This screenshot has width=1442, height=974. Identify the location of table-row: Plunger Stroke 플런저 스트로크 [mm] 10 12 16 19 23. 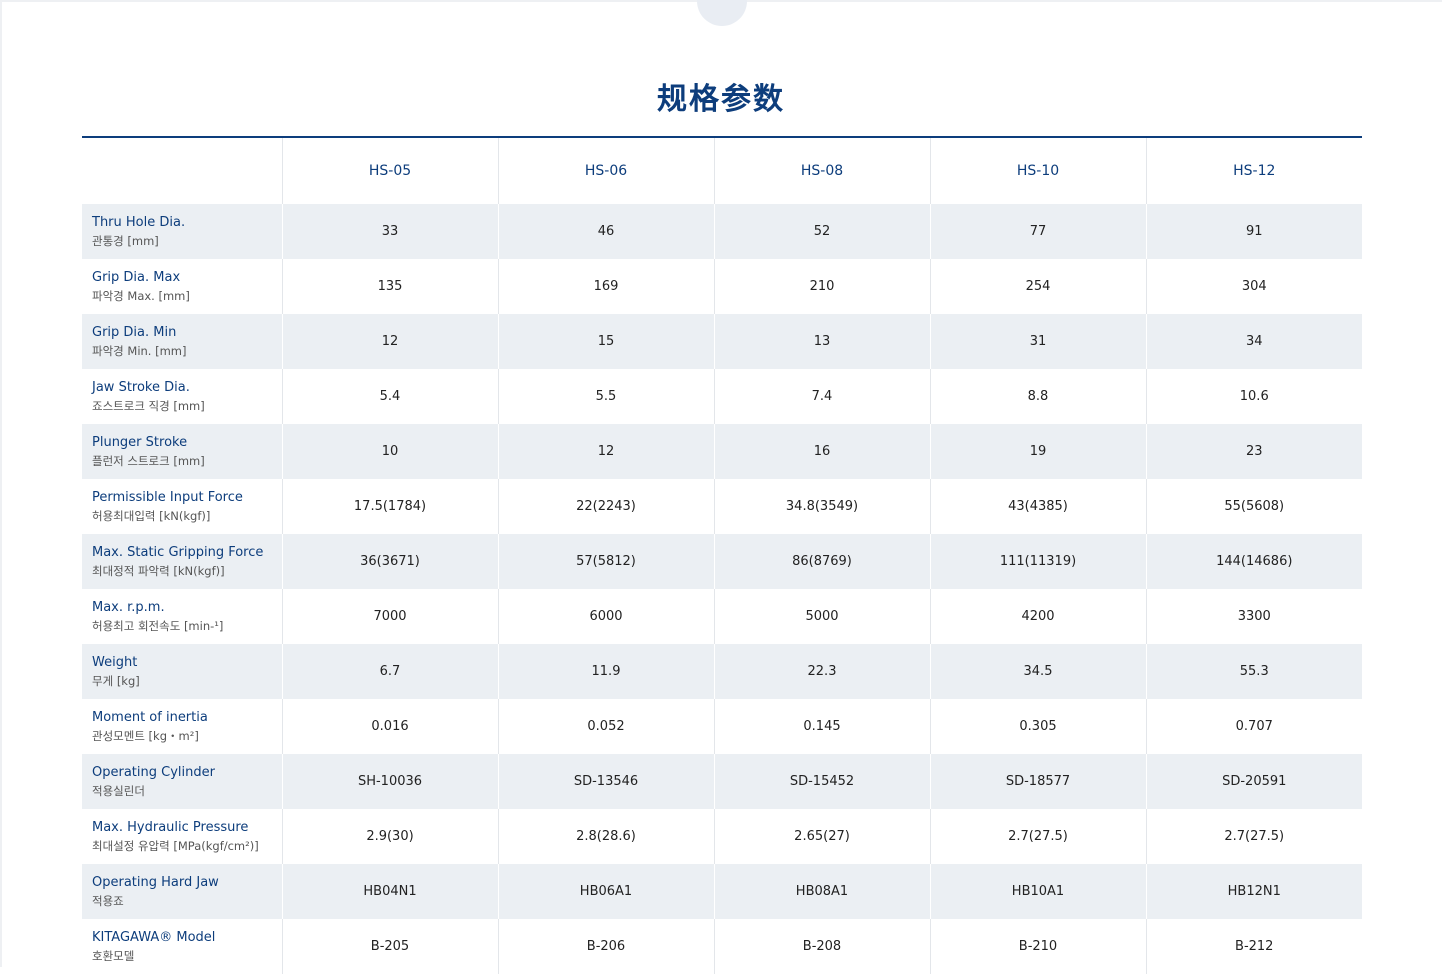
(722, 451).